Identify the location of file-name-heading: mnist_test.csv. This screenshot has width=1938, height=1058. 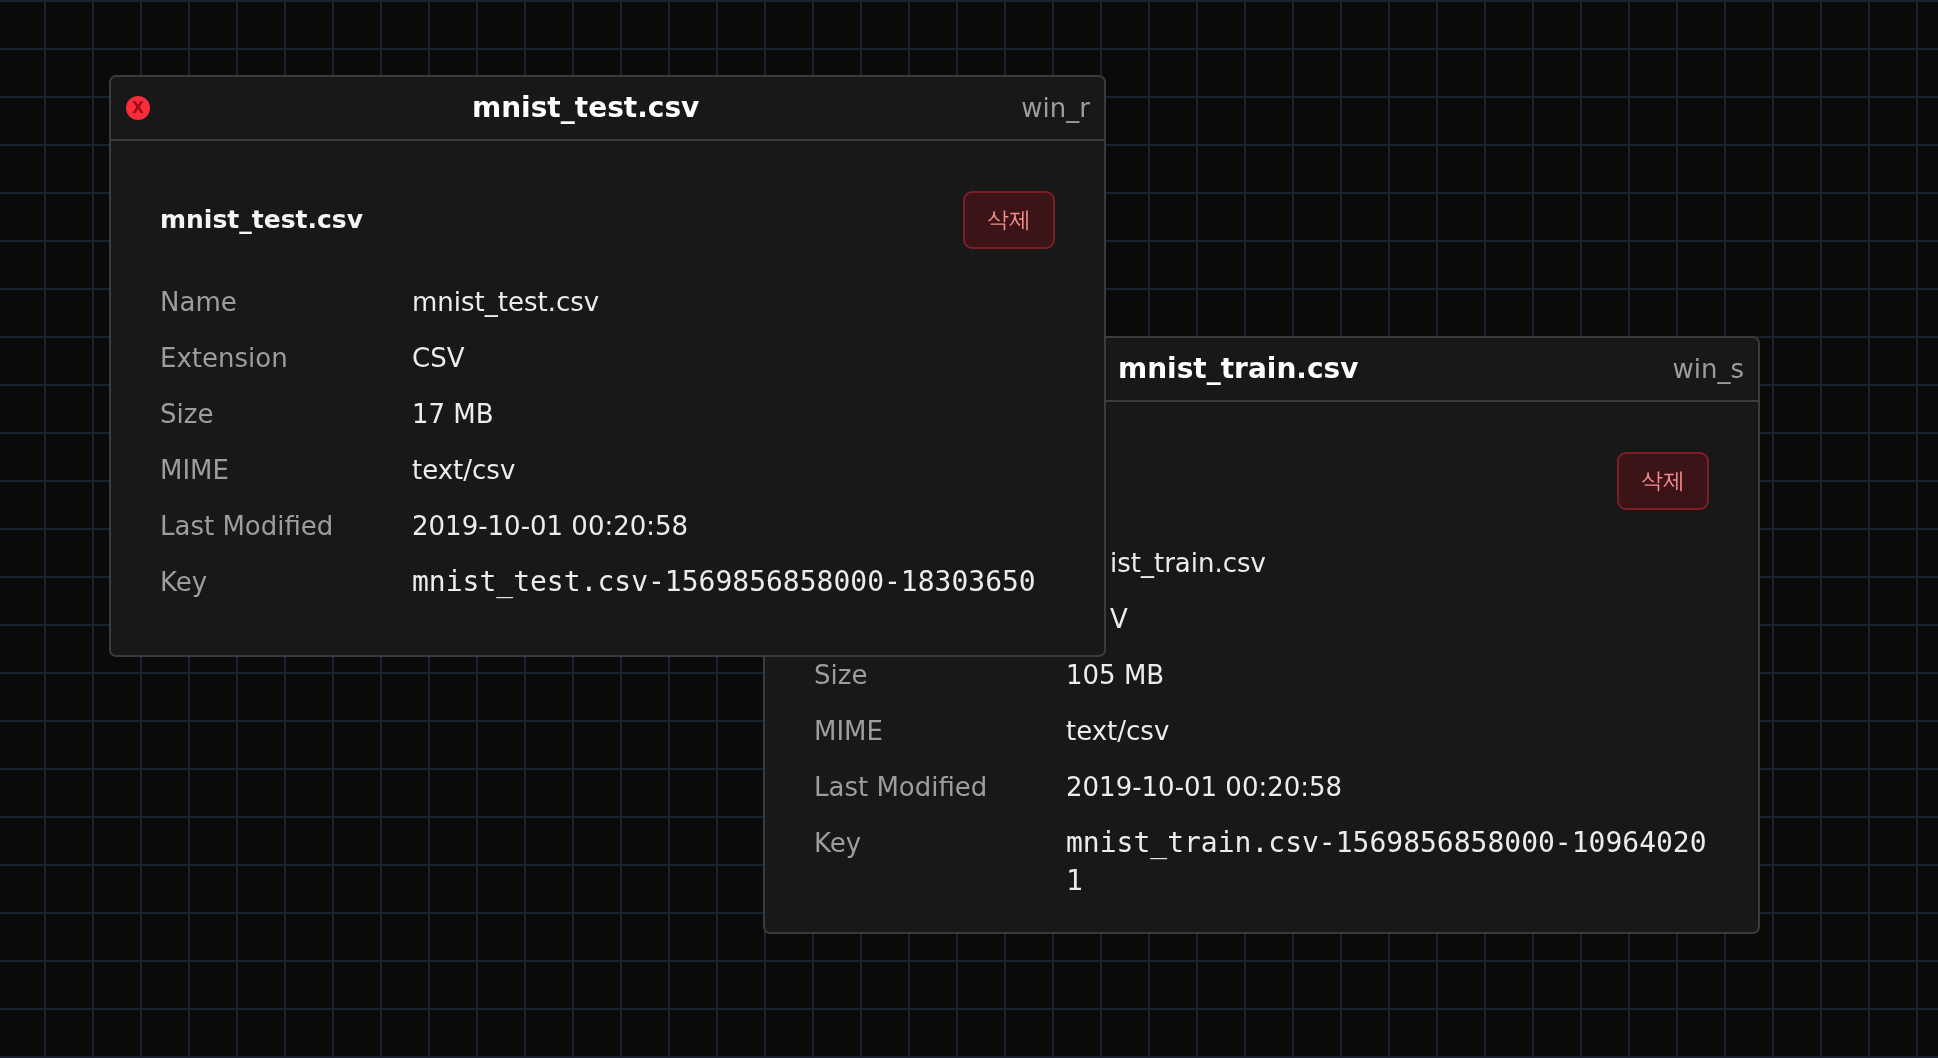
(261, 220).